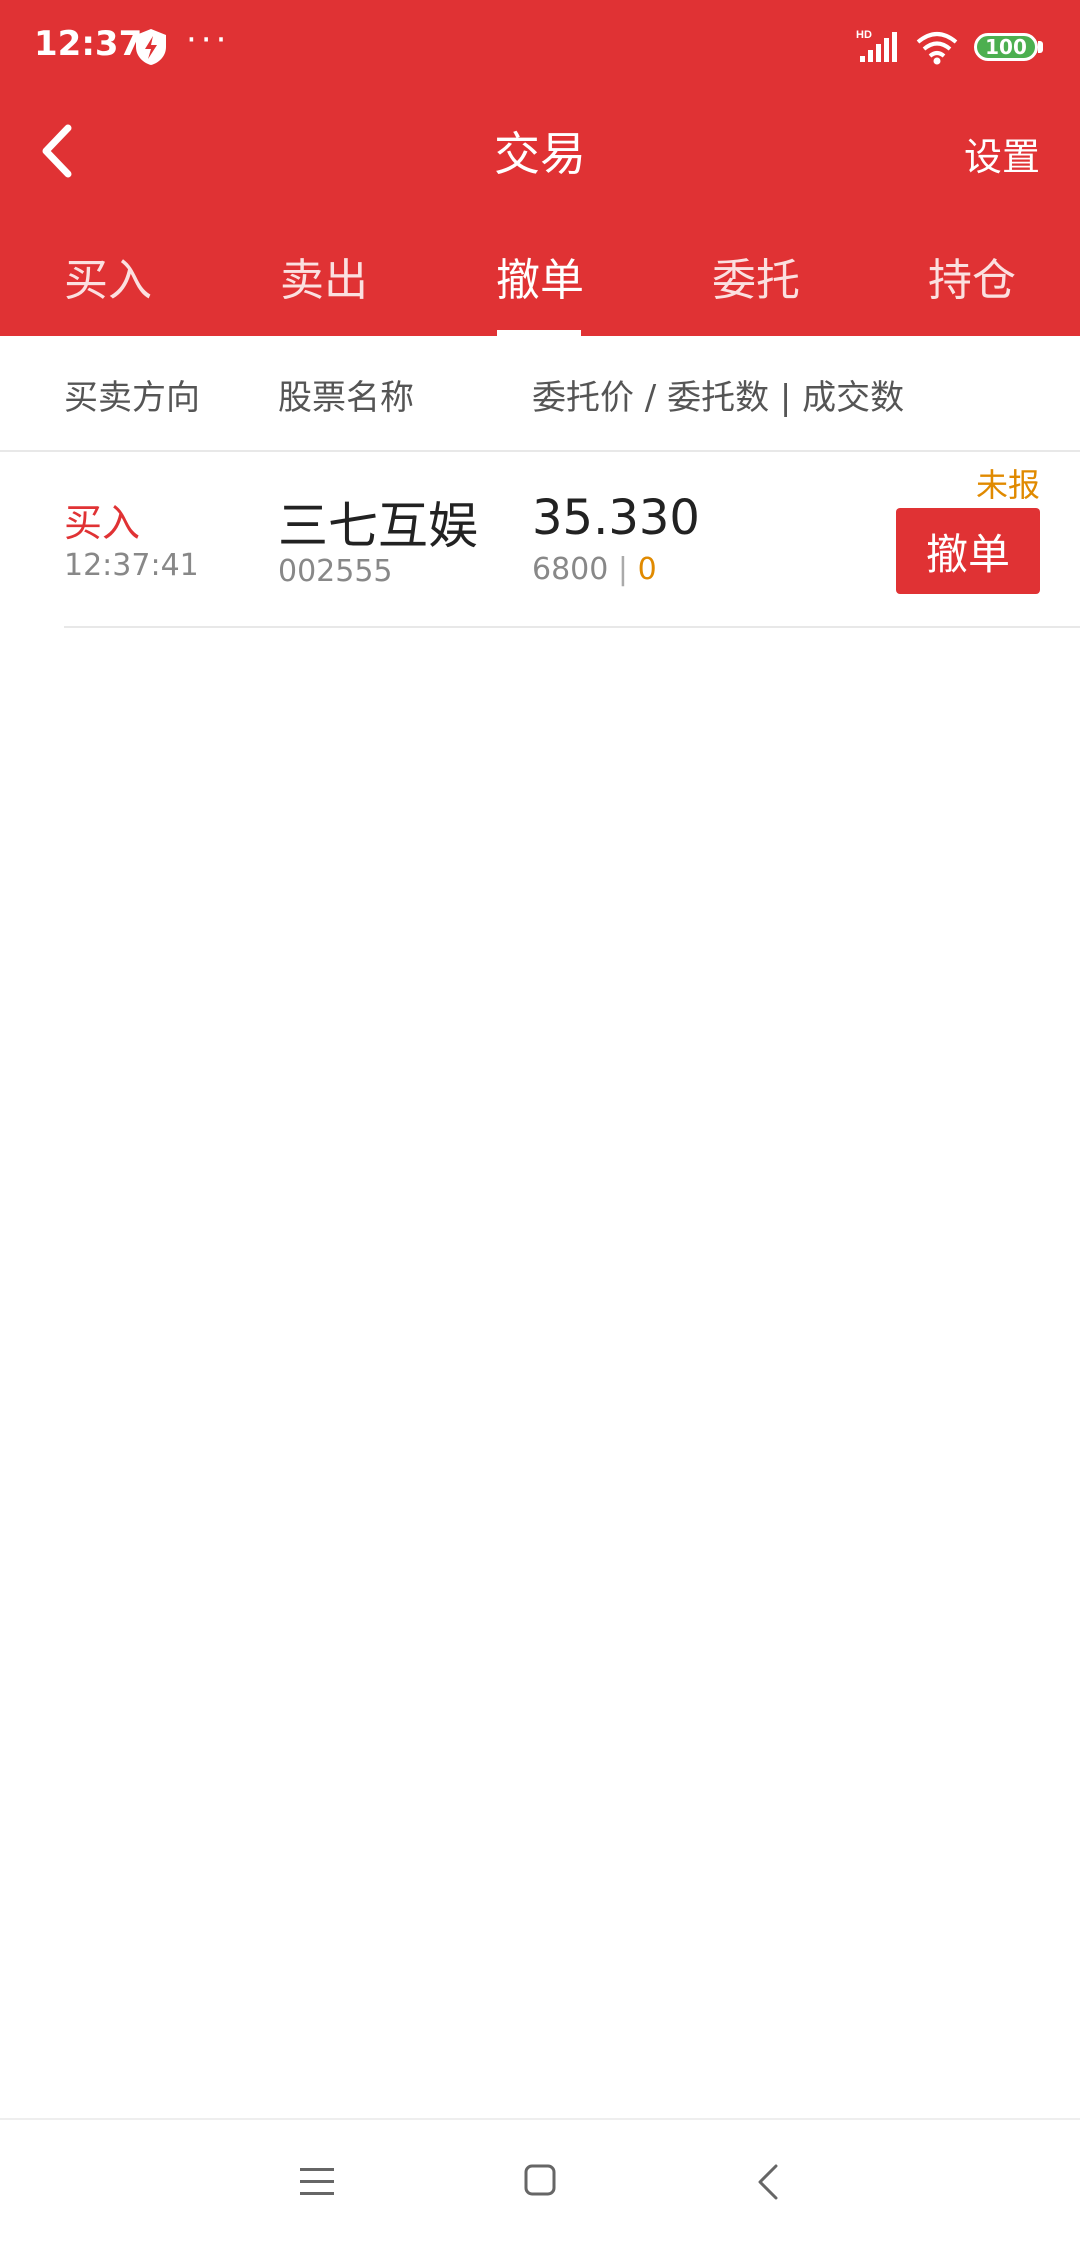 This screenshot has height=2248, width=1080. What do you see at coordinates (540, 2180) in the screenshot?
I see `home-icon` at bounding box center [540, 2180].